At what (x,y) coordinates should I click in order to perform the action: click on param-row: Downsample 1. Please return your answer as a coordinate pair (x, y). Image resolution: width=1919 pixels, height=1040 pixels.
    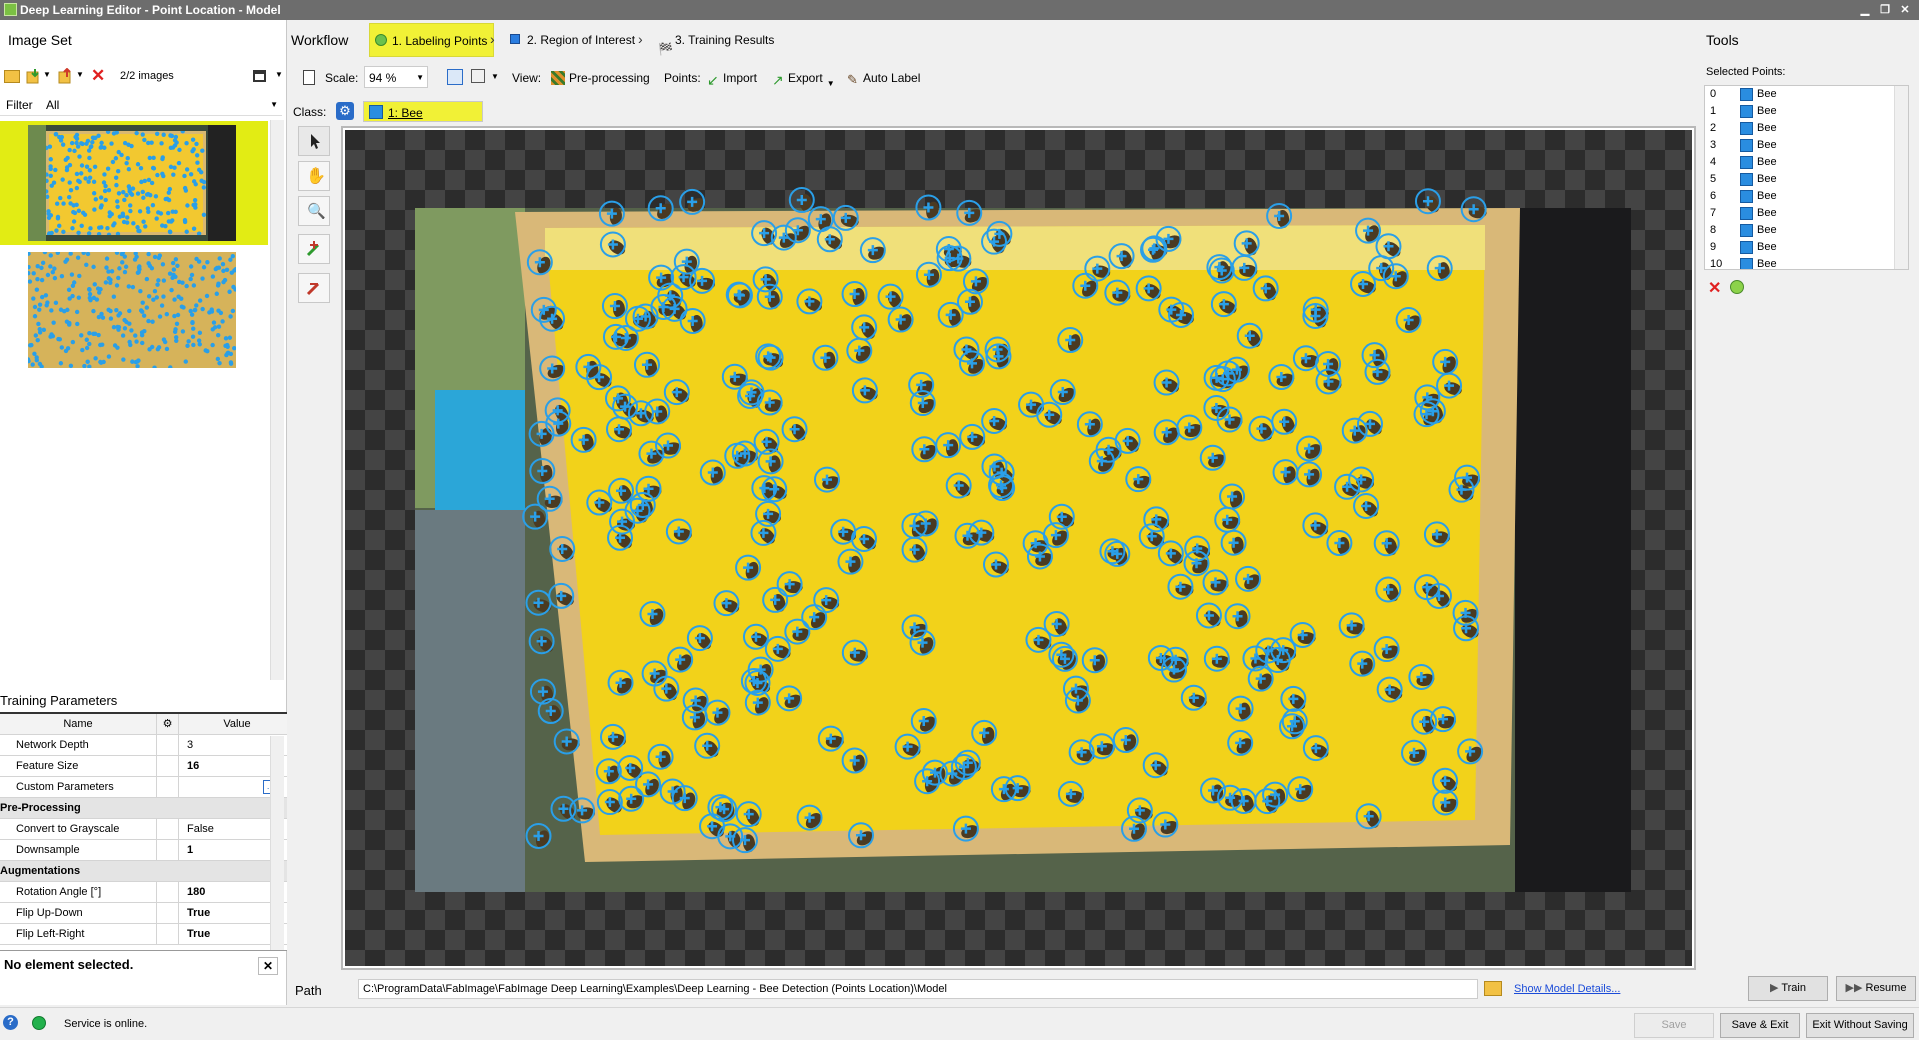
    Looking at the image, I should click on (143, 850).